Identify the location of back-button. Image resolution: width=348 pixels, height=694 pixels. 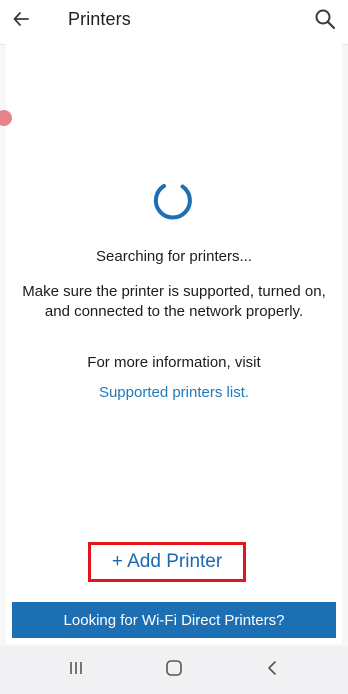
(21, 21).